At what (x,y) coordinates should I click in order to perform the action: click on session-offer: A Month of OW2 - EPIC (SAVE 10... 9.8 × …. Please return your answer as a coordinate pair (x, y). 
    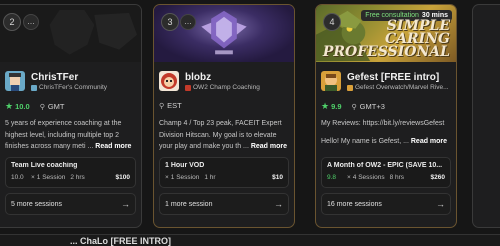
    Looking at the image, I should click on (386, 172).